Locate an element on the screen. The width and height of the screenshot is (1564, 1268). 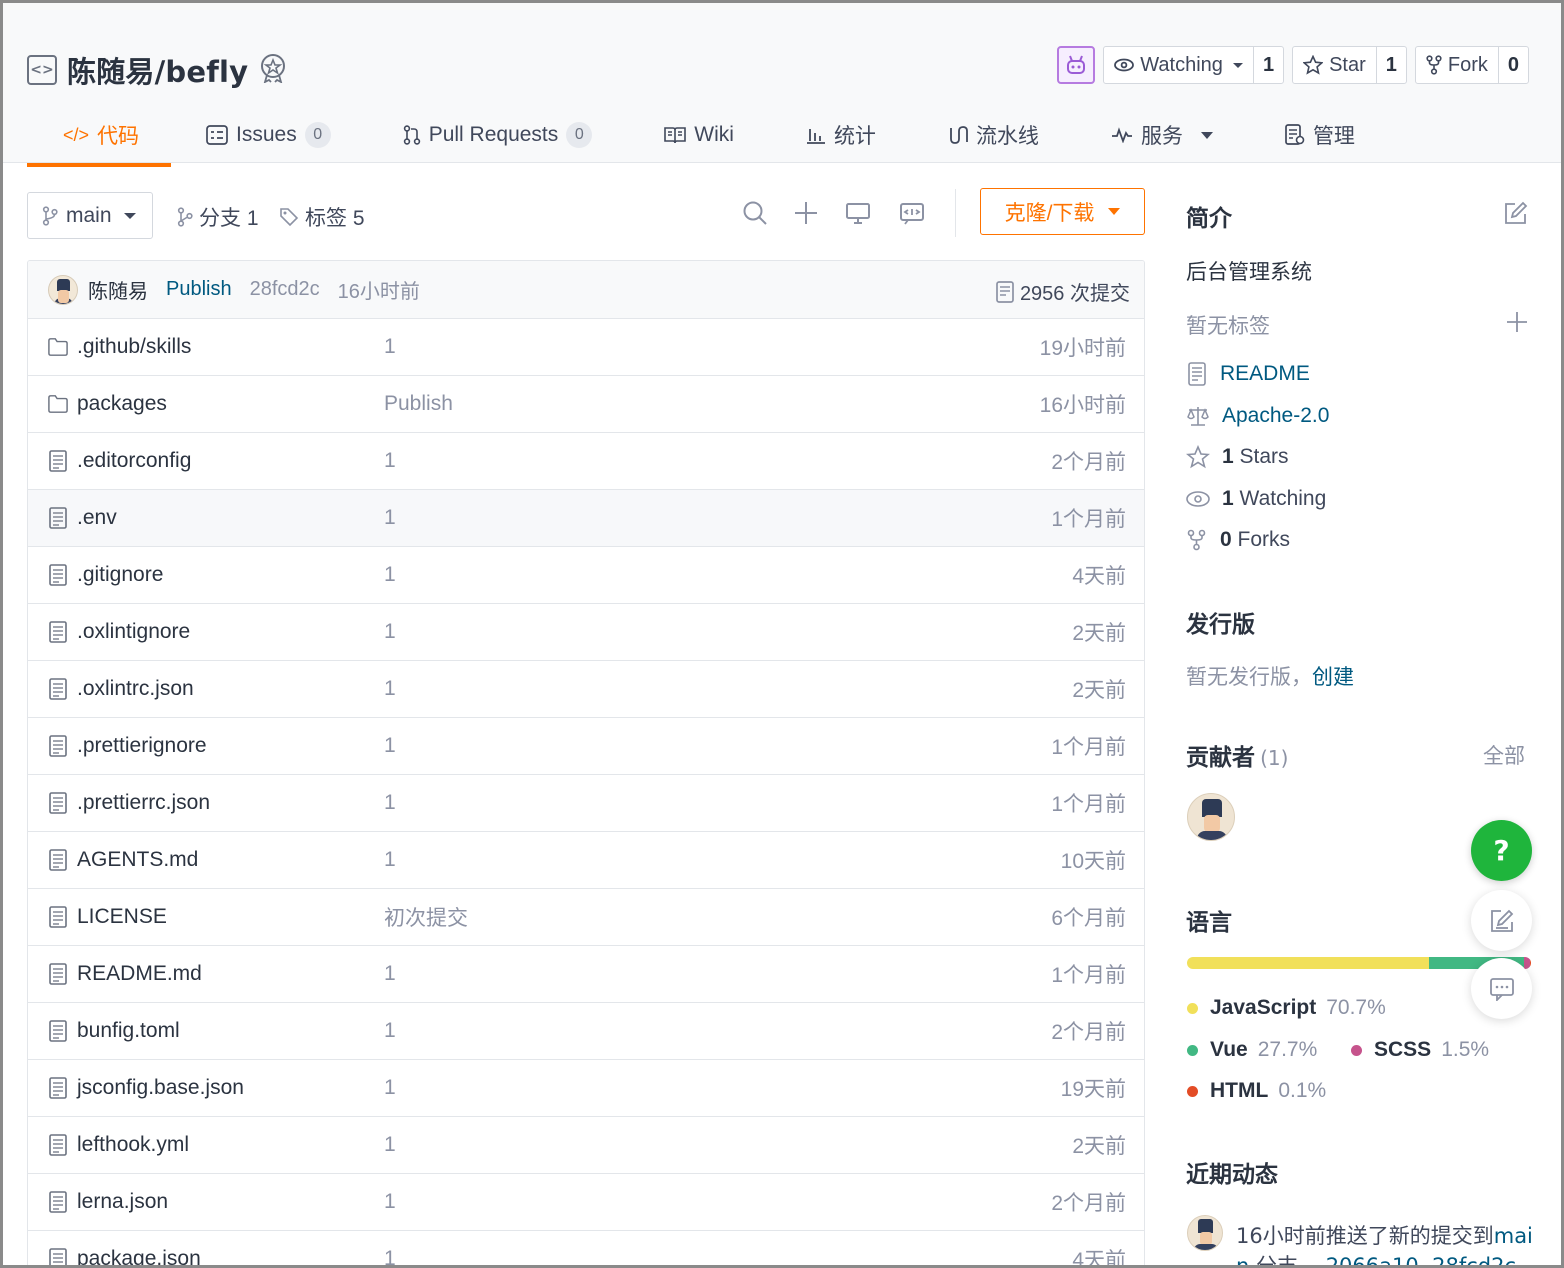
file-row: .github/skills 1 19小时前 is located at coordinates (586, 347).